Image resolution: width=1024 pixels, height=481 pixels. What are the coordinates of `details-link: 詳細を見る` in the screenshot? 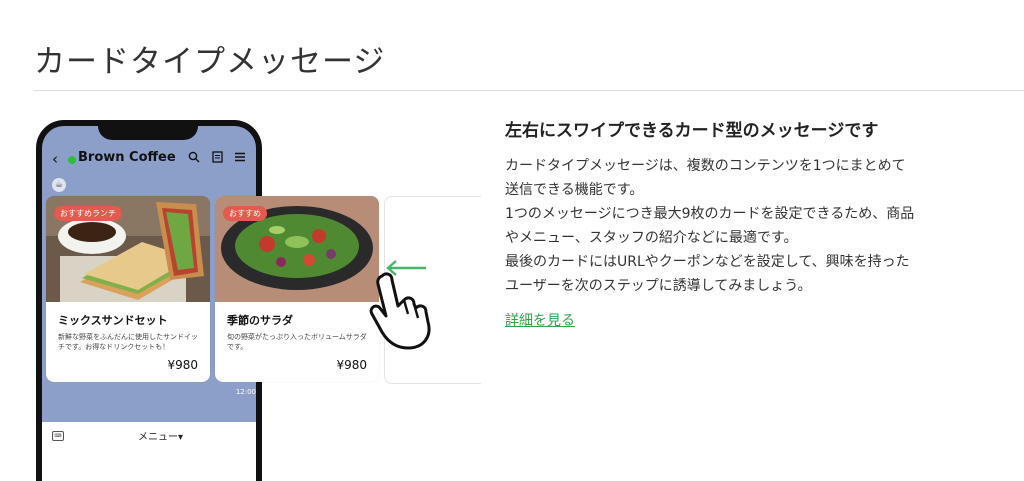 It's located at (540, 320).